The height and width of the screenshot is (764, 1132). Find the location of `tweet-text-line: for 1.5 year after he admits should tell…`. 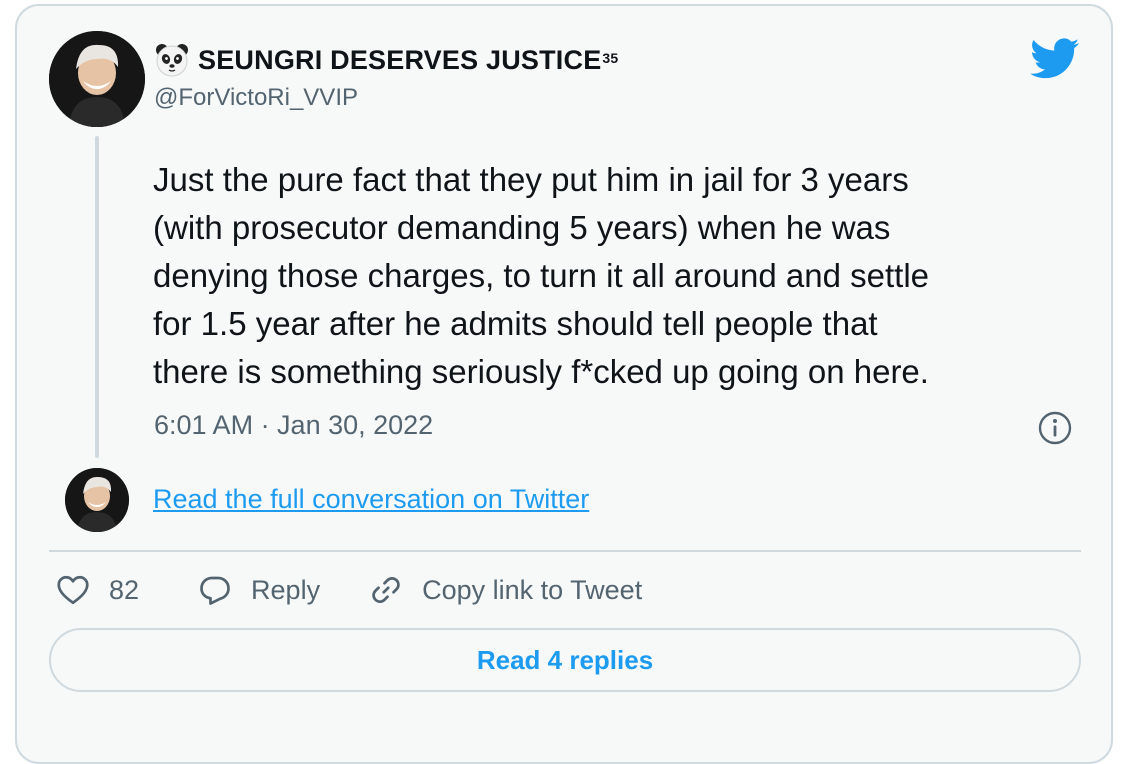

tweet-text-line: for 1.5 year after he admits should tell… is located at coordinates (515, 323).